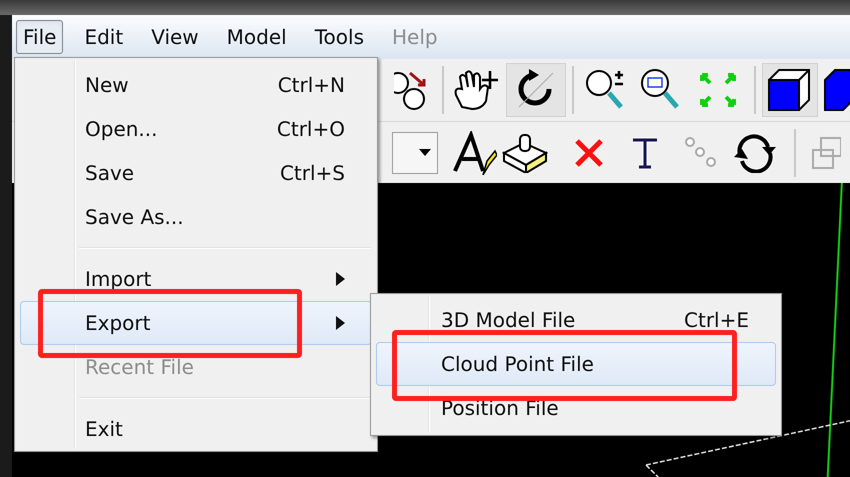 This screenshot has width=850, height=477. I want to click on menu-item: Import, so click(196, 279).